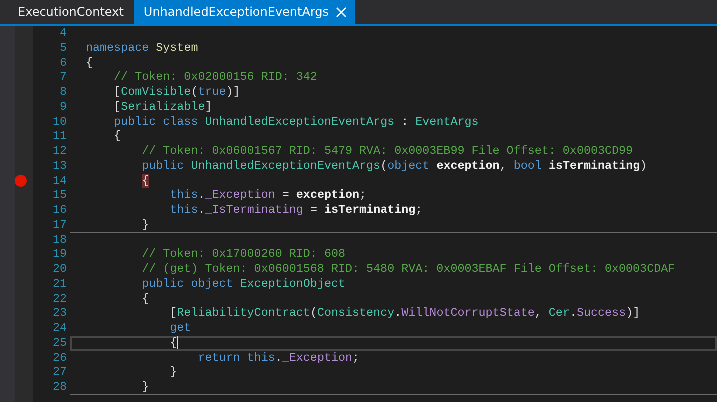  Describe the element at coordinates (409, 269) in the screenshot. I see `code-line: // (get) Token: 0x06001568 RID: 5480 RVA: 0x0003EBAF File Offset: 0x0003CDAF` at that location.